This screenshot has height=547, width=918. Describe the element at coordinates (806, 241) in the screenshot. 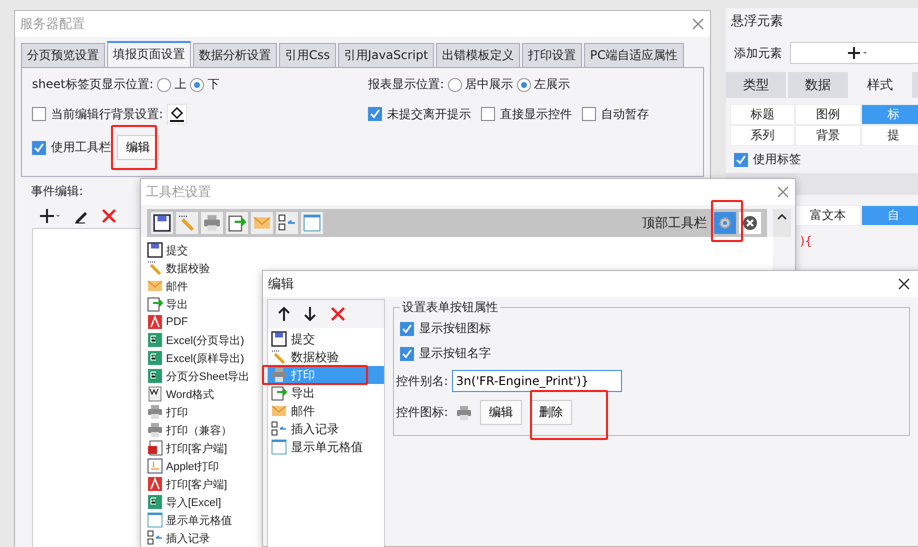

I see `code-text: ){` at that location.